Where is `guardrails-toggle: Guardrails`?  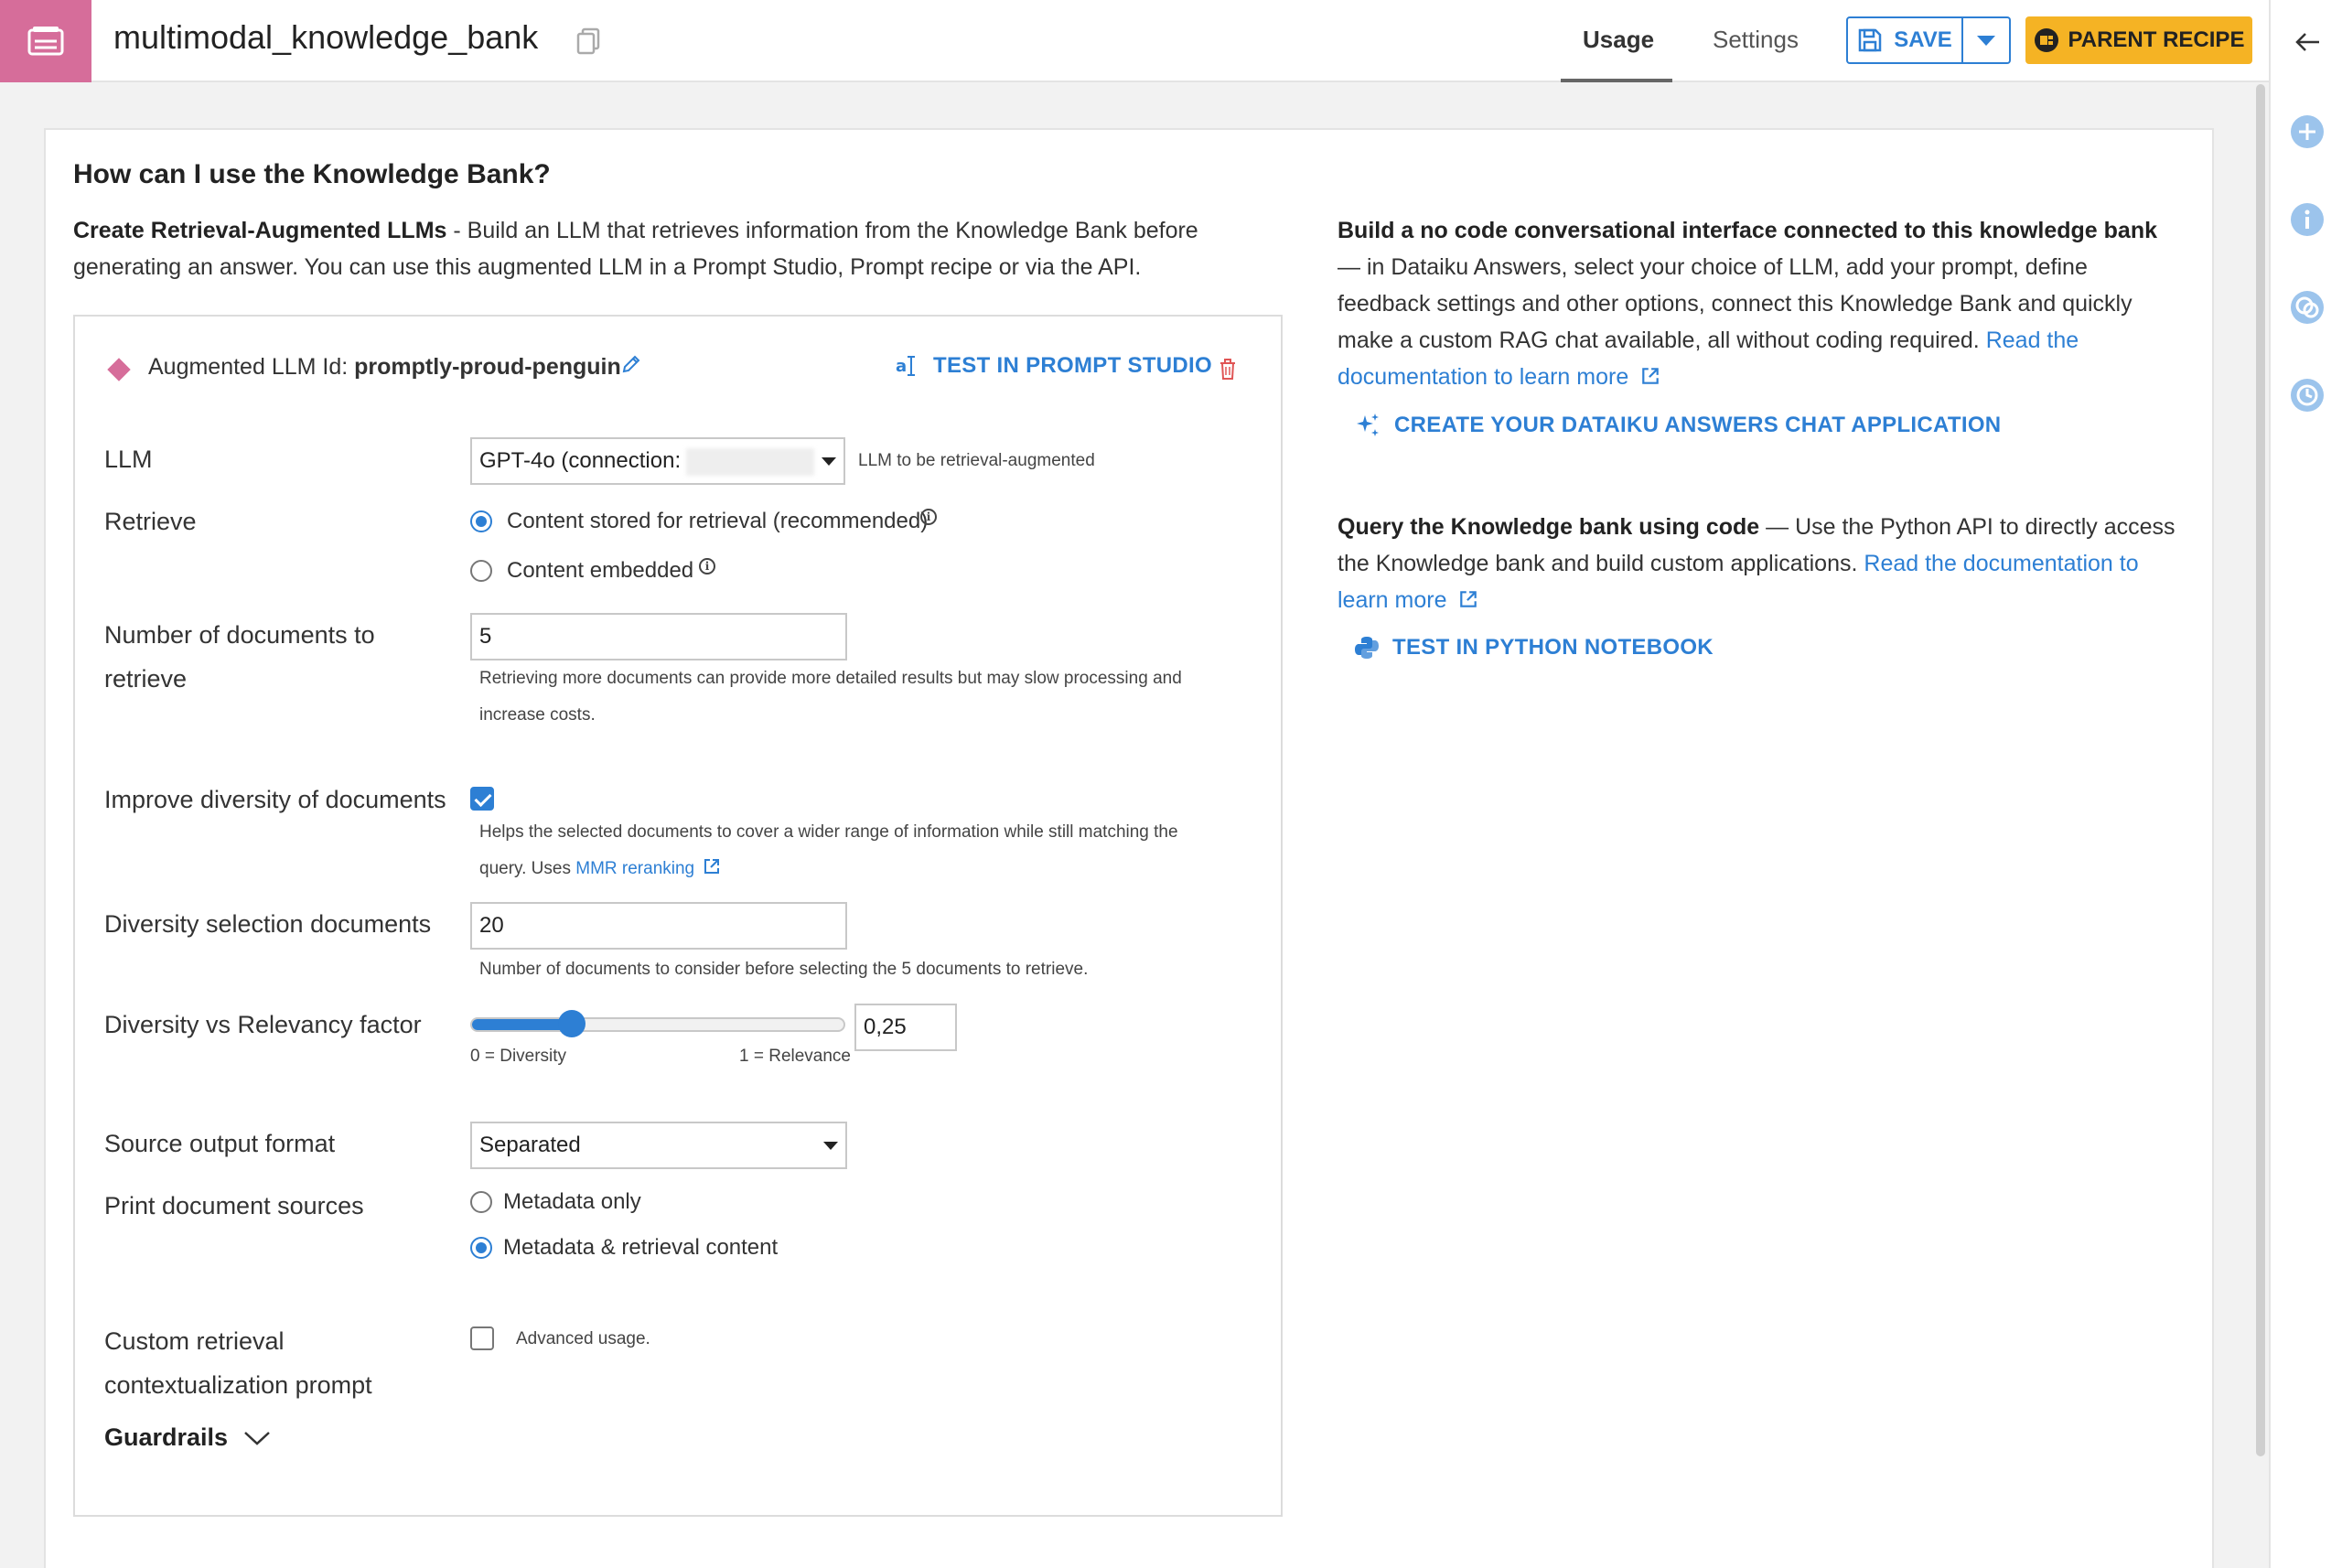 guardrails-toggle: Guardrails is located at coordinates (188, 1437).